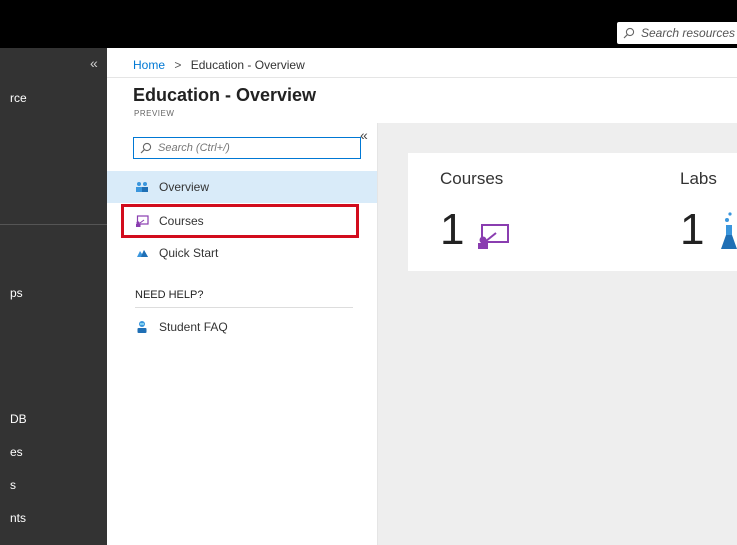 This screenshot has height=545, width=737. Describe the element at coordinates (493, 236) in the screenshot. I see `classroom-icon` at that location.